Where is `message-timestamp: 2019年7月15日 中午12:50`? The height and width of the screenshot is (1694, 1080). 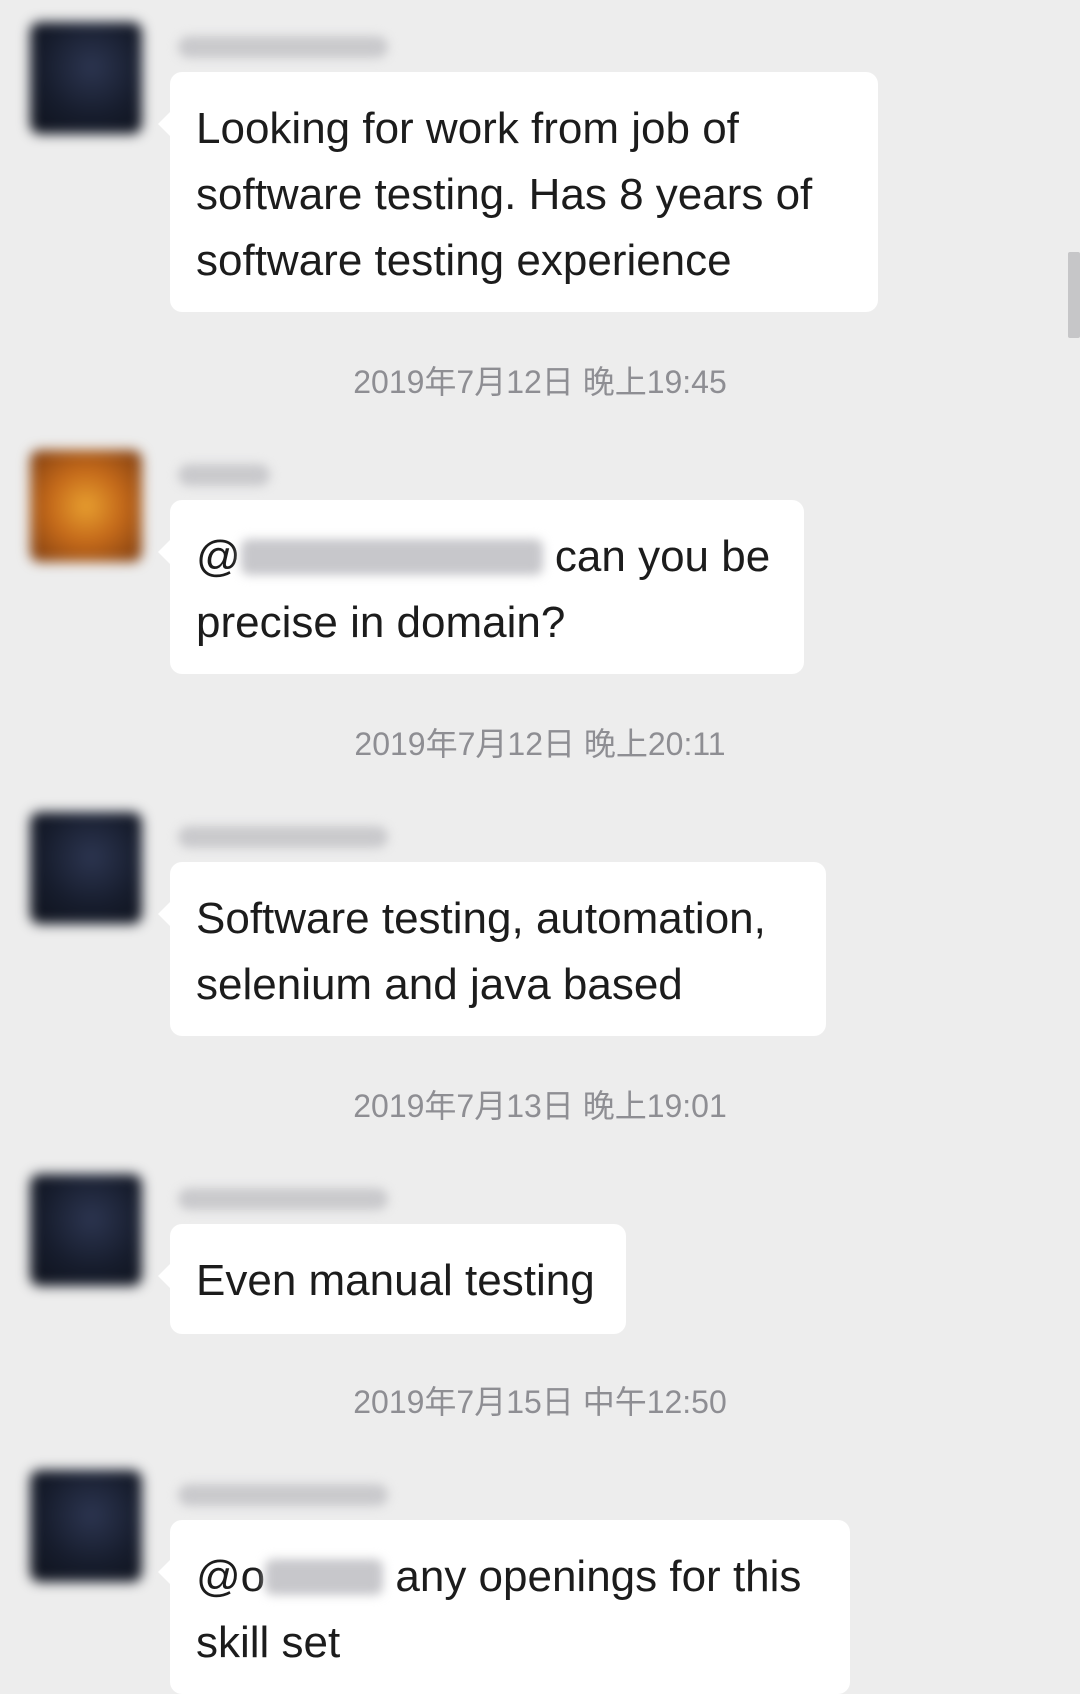
message-timestamp: 2019年7月15日 中午12:50 is located at coordinates (540, 1402).